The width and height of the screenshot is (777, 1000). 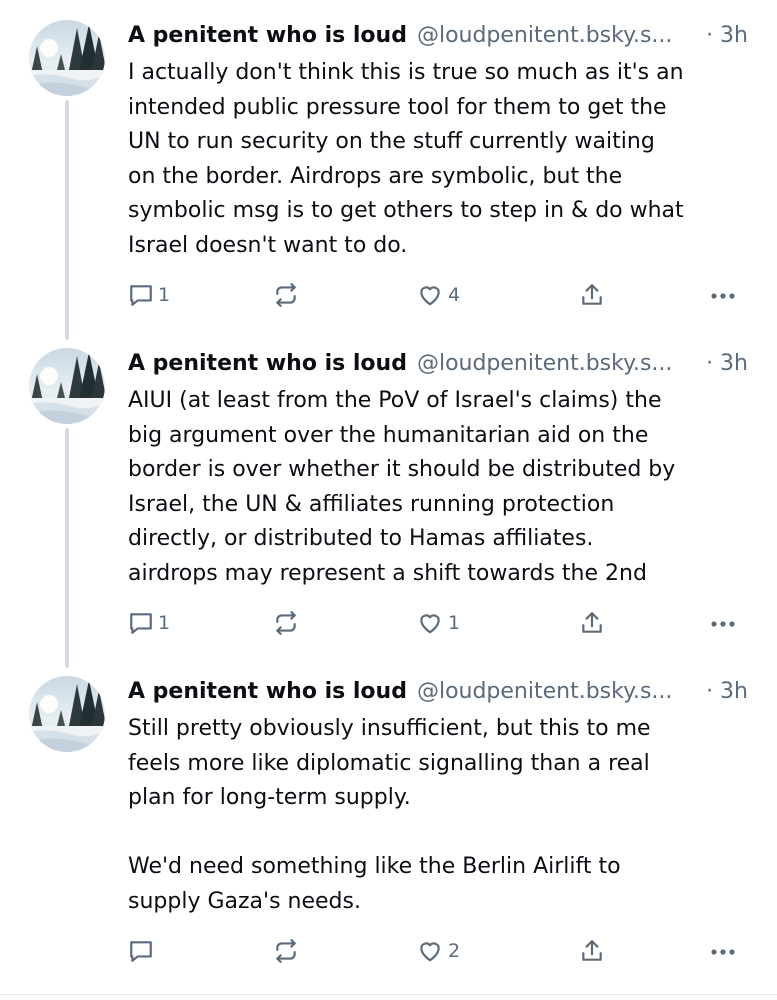 I want to click on like-button: 4, so click(x=438, y=295).